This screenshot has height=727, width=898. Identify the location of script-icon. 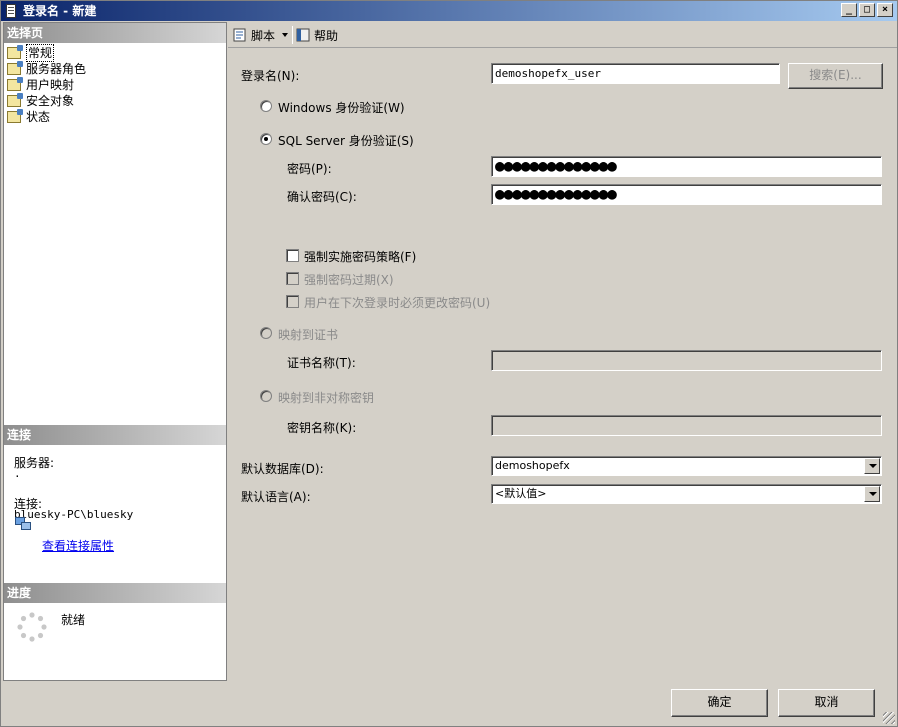
(239, 35).